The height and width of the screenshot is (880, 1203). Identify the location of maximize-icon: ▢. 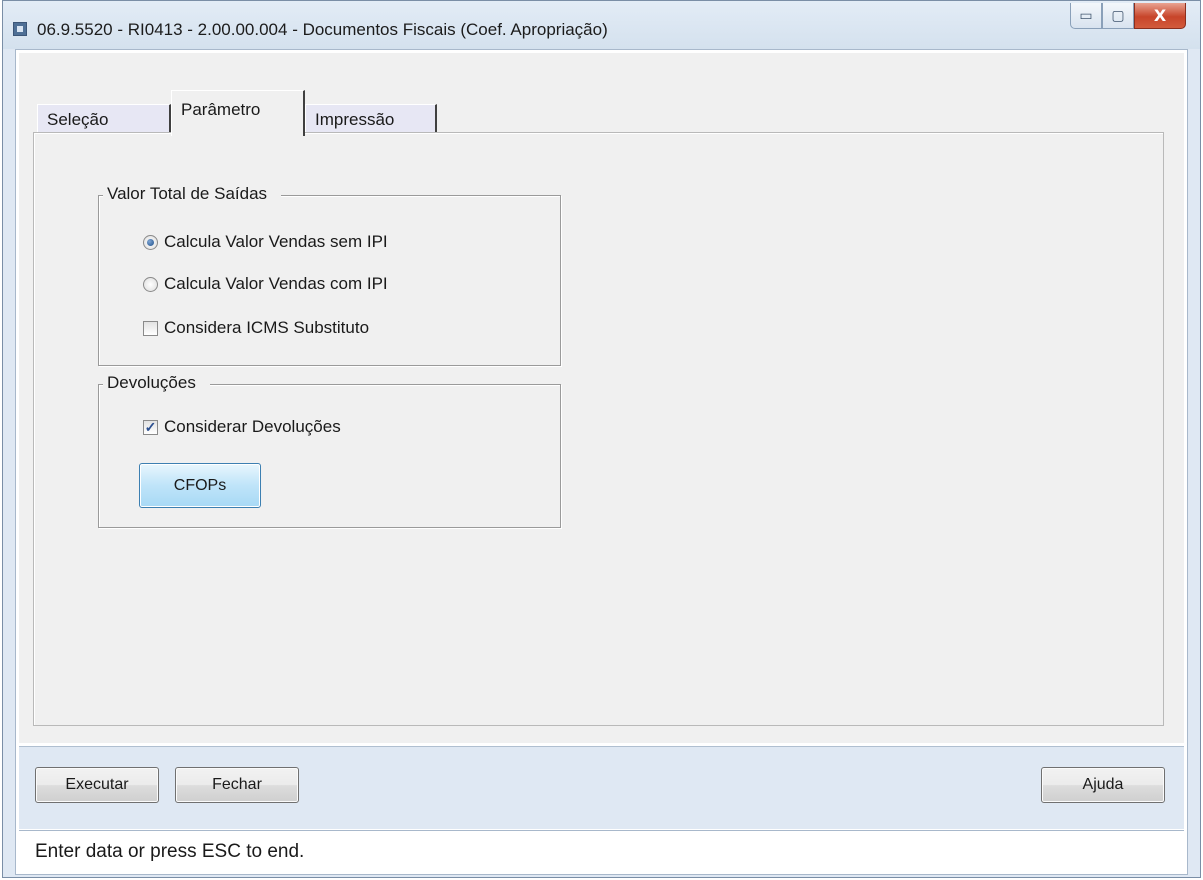
(1118, 15).